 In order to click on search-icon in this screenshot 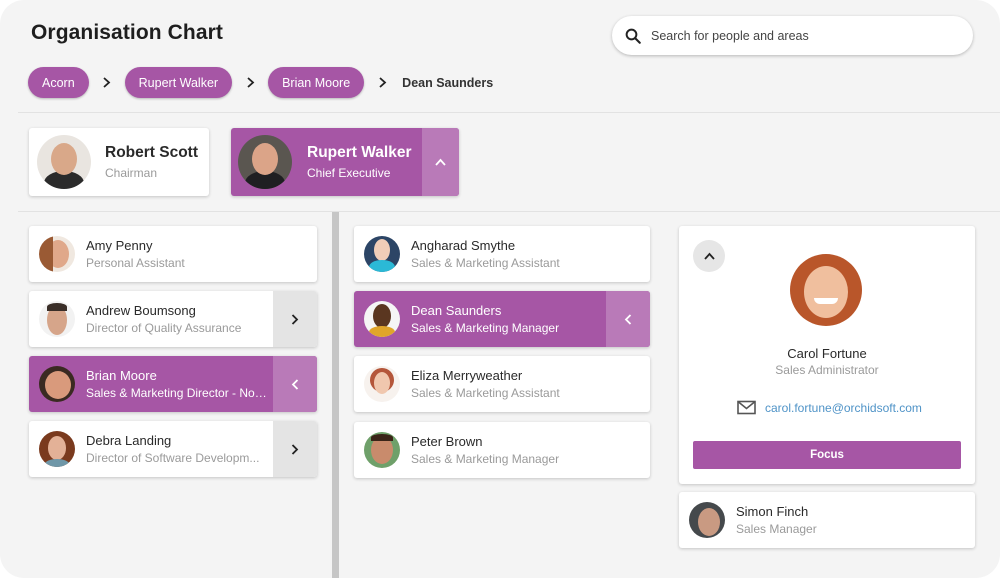, I will do `click(633, 36)`.